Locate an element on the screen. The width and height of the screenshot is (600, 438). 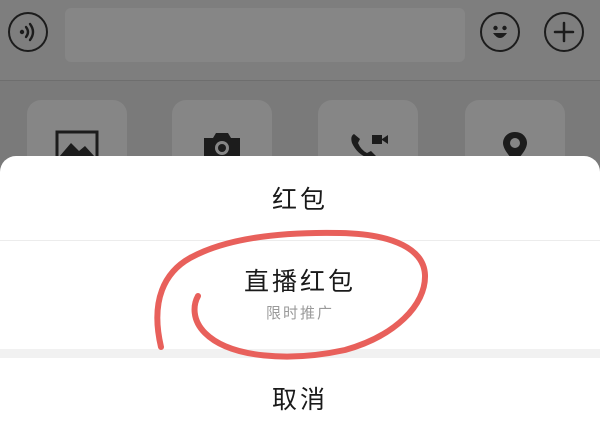
sheet-separator is located at coordinates (300, 353).